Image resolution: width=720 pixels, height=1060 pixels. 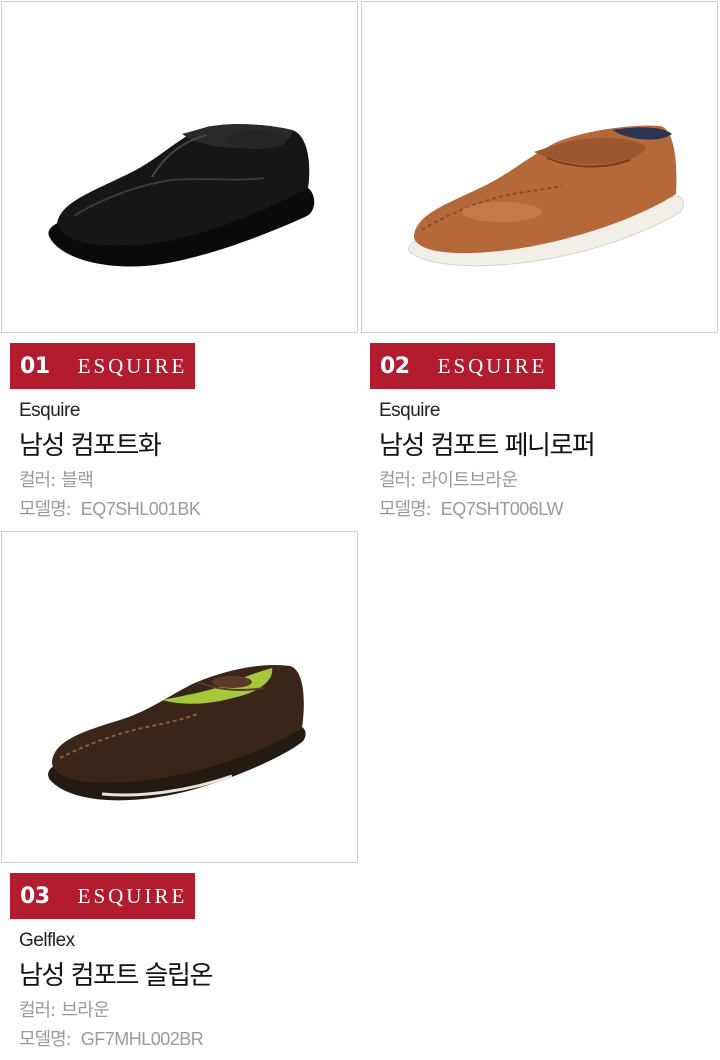 What do you see at coordinates (47, 940) in the screenshot?
I see `brand-name: Gelflex` at bounding box center [47, 940].